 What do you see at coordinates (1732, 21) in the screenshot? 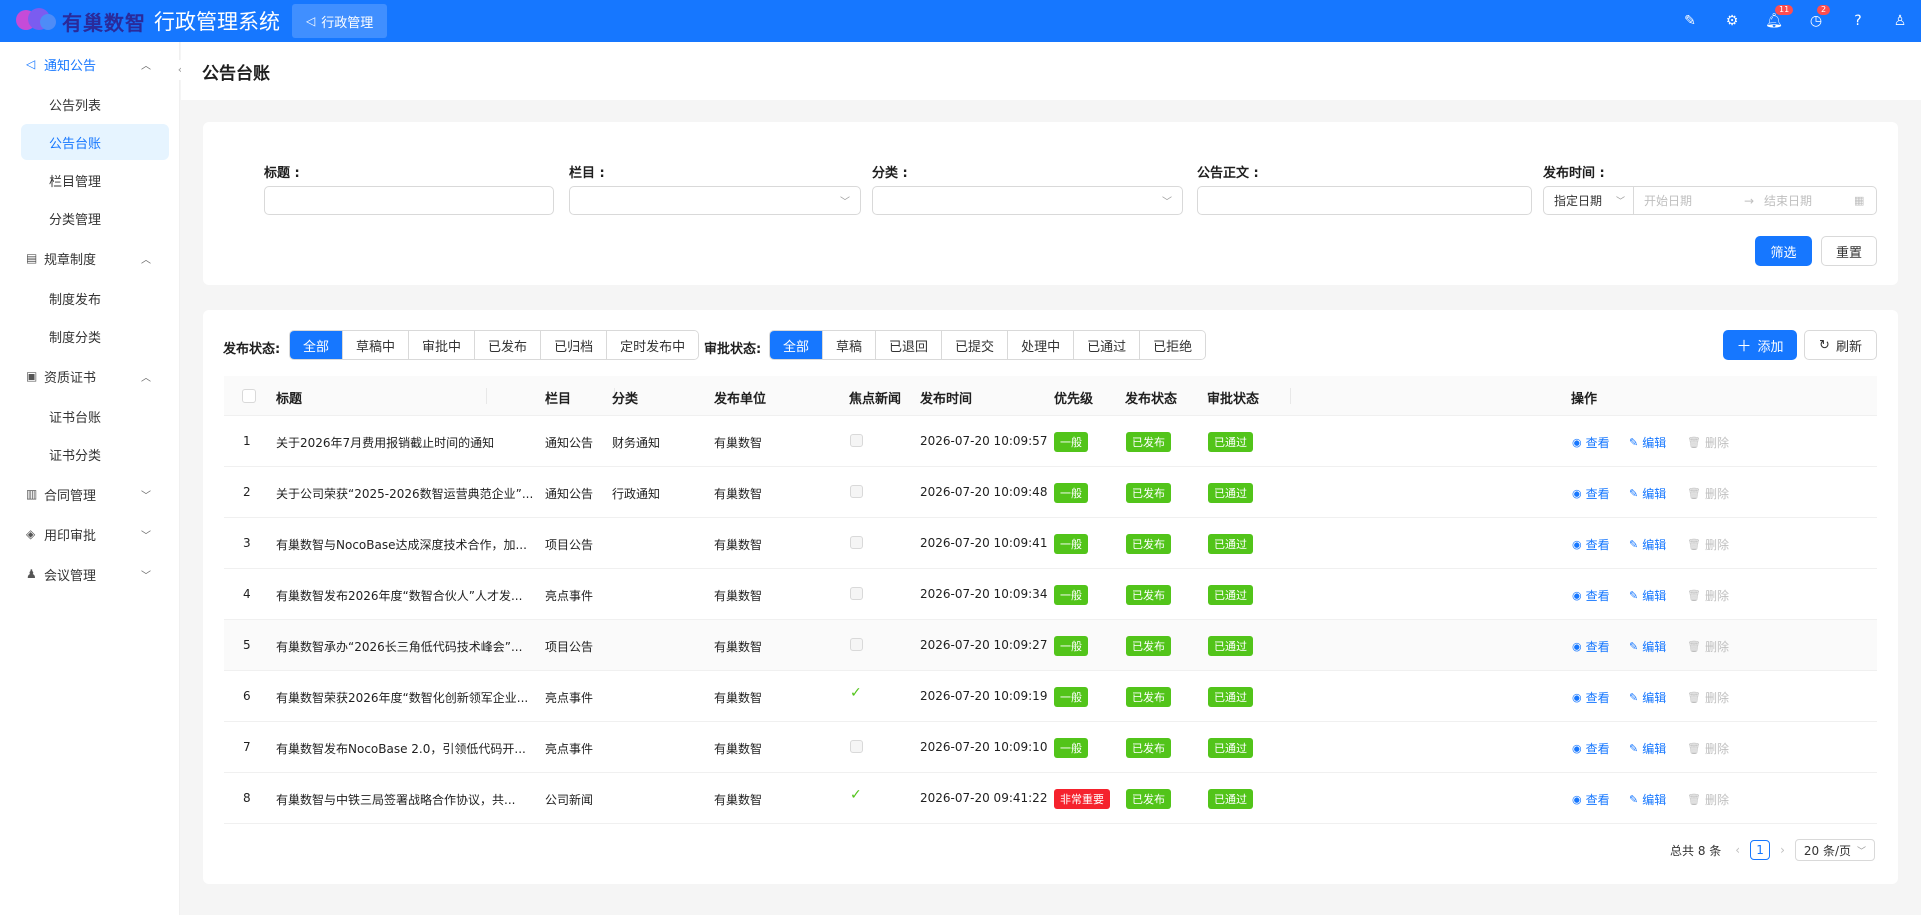
I see `gear-icon: ⚙` at bounding box center [1732, 21].